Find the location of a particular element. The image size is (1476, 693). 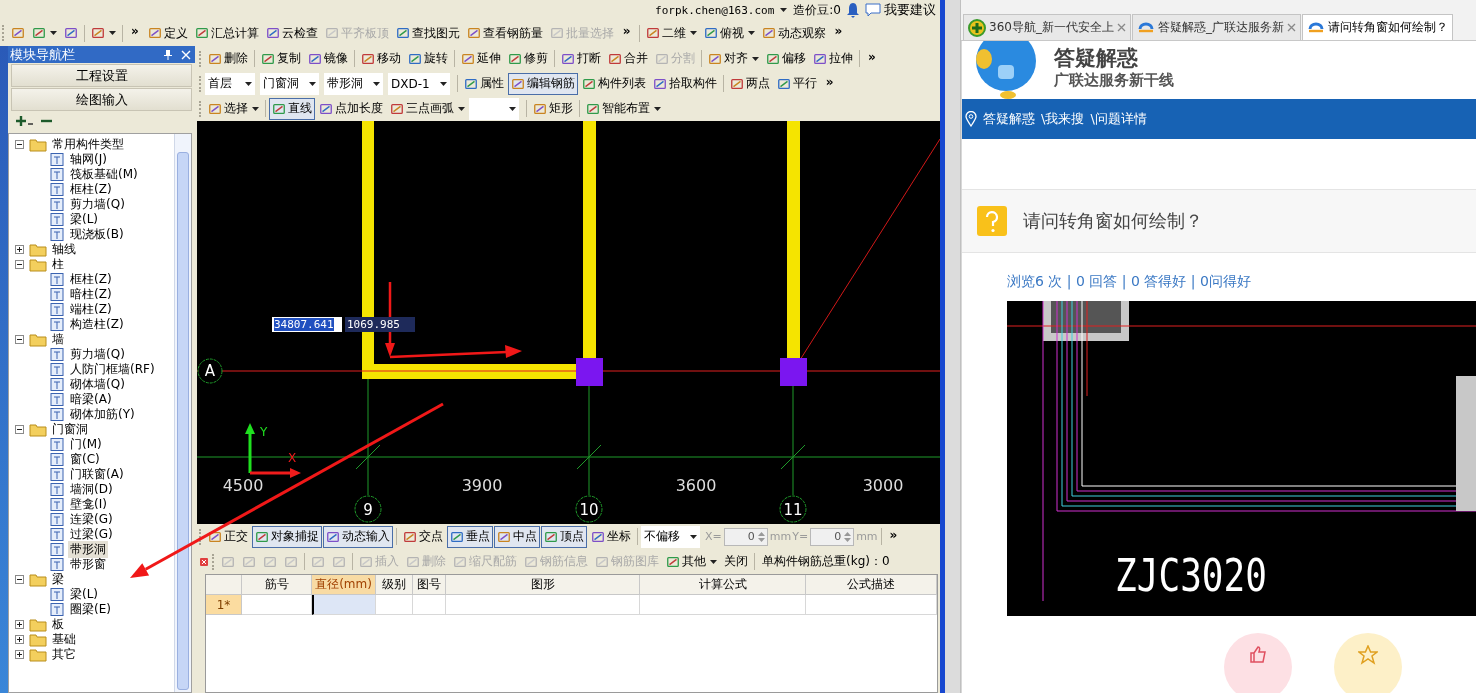

column-header: 公式描述 is located at coordinates (871, 585).